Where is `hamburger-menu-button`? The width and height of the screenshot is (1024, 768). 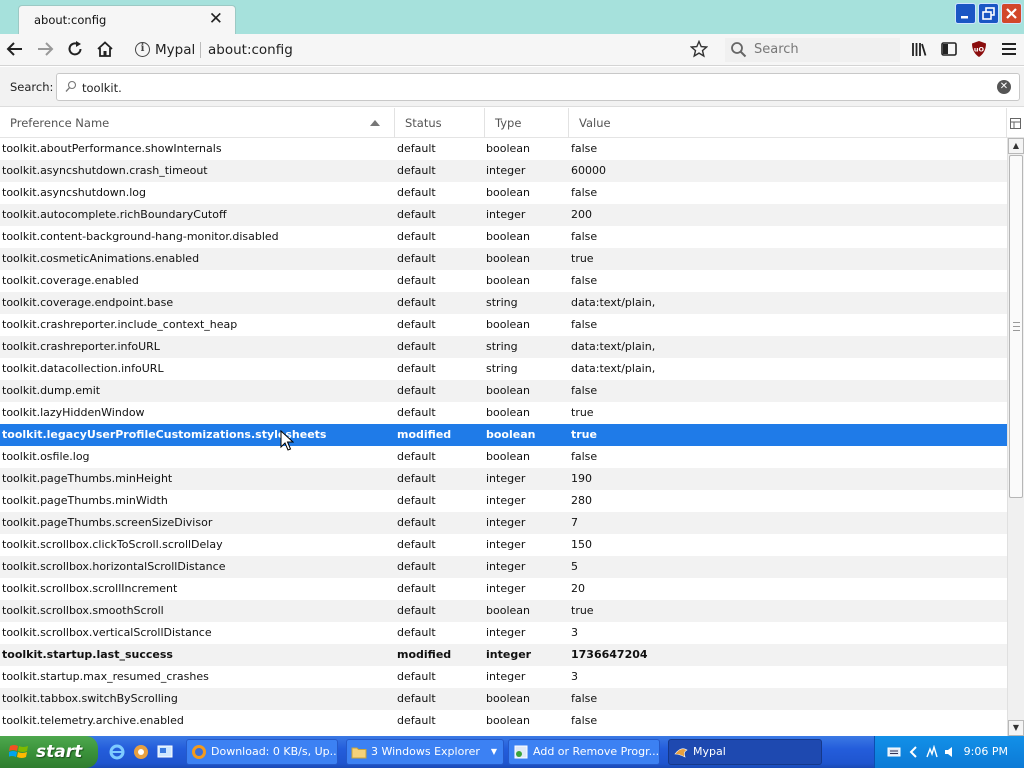 hamburger-menu-button is located at coordinates (1009, 49).